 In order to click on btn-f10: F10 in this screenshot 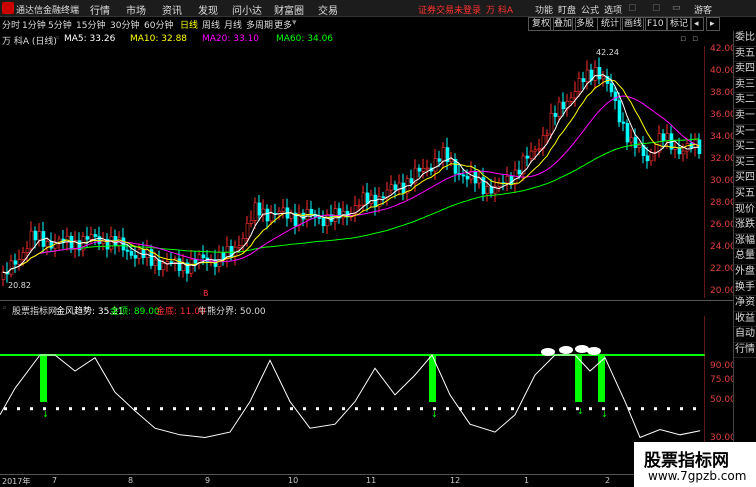, I will do `click(655, 24)`.